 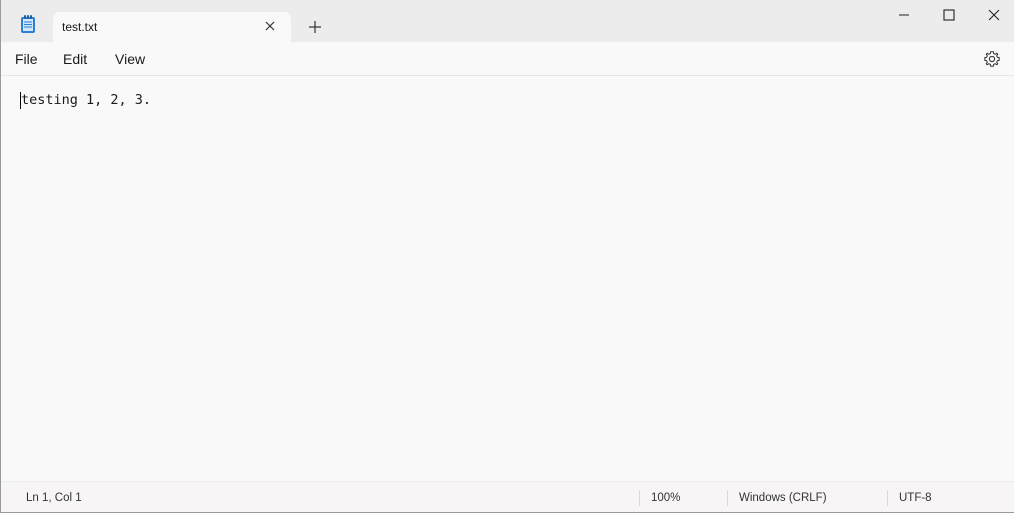 I want to click on minimize-icon, so click(x=904, y=15).